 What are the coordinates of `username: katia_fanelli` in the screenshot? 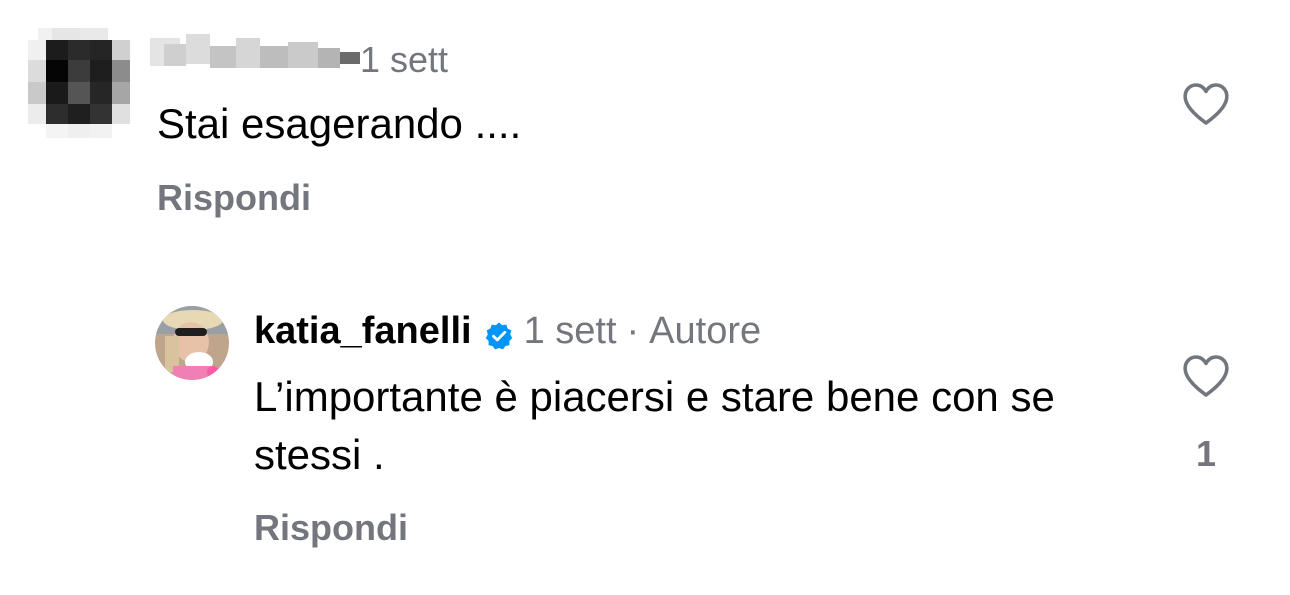 It's located at (363, 331).